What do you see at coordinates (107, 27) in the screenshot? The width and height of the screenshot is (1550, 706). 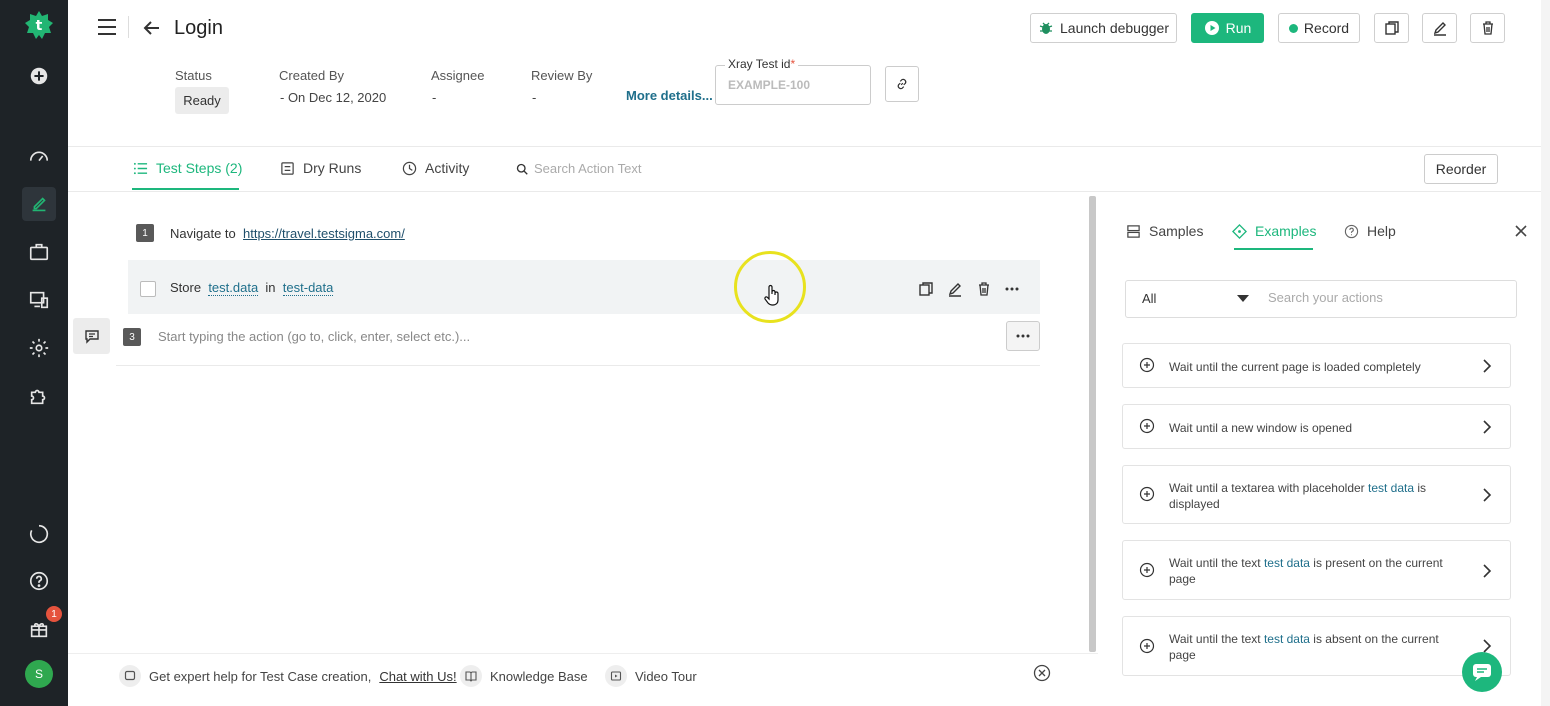 I see `hamburger-menu-icon` at bounding box center [107, 27].